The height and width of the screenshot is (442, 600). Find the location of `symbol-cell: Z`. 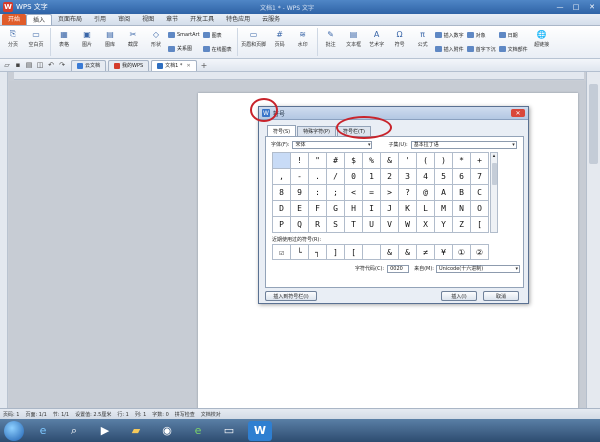

symbol-cell: Z is located at coordinates (462, 225).